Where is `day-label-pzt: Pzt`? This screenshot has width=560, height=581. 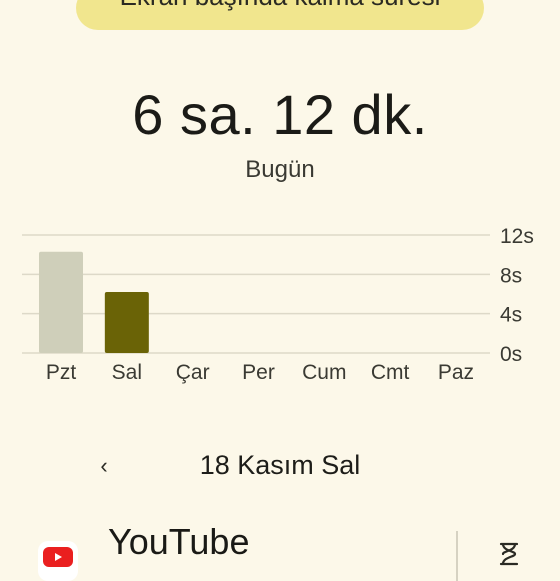 day-label-pzt: Pzt is located at coordinates (61, 372).